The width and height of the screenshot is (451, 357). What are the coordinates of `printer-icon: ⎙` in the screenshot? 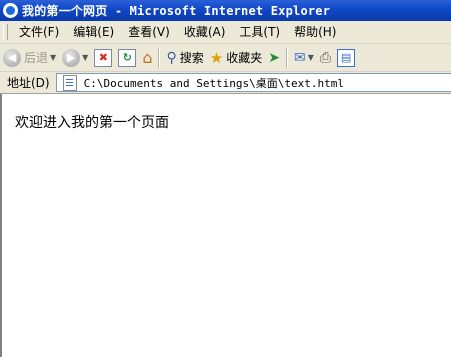 It's located at (325, 57).